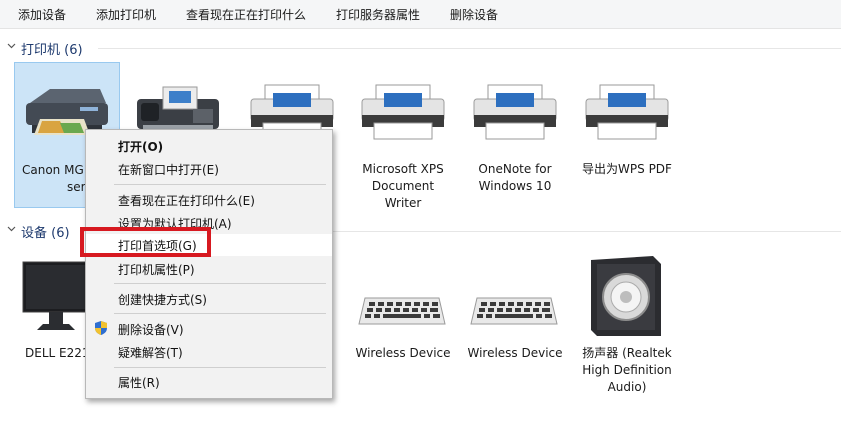 This screenshot has width=841, height=431. I want to click on highlight-annotation, so click(145, 242).